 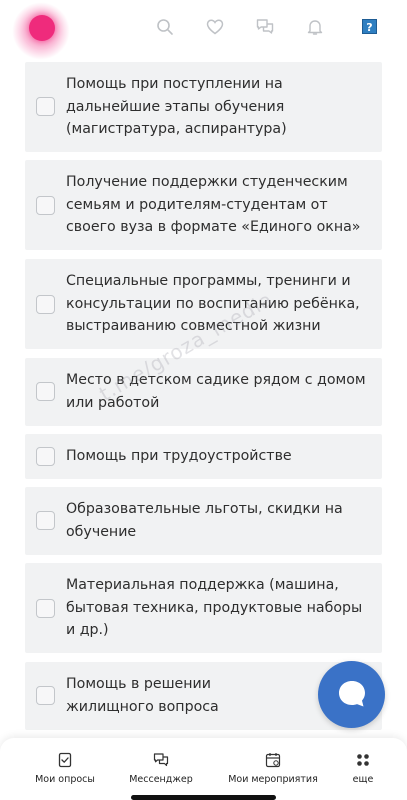 What do you see at coordinates (265, 27) in the screenshot?
I see `chat-icon` at bounding box center [265, 27].